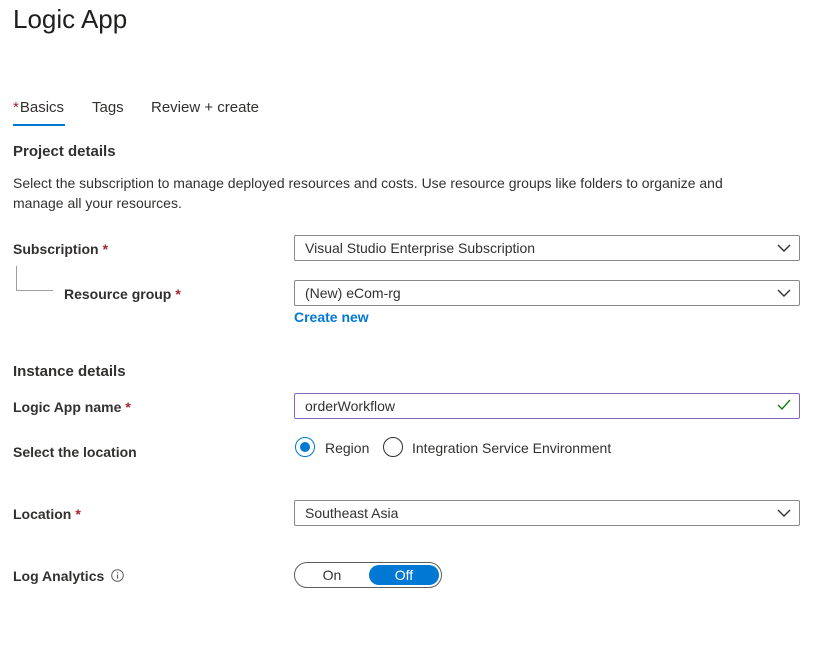 The image size is (822, 646). I want to click on location-dropdown: Southeast Asia, so click(547, 513).